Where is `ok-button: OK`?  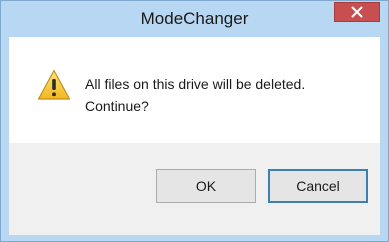 ok-button: OK is located at coordinates (206, 186).